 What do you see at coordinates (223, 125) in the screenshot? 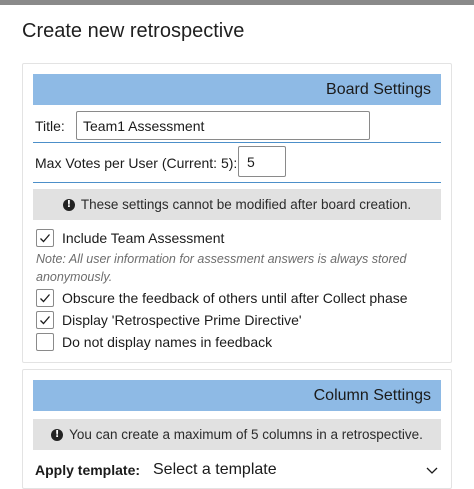
I see `title-input: Team1 Assessment` at bounding box center [223, 125].